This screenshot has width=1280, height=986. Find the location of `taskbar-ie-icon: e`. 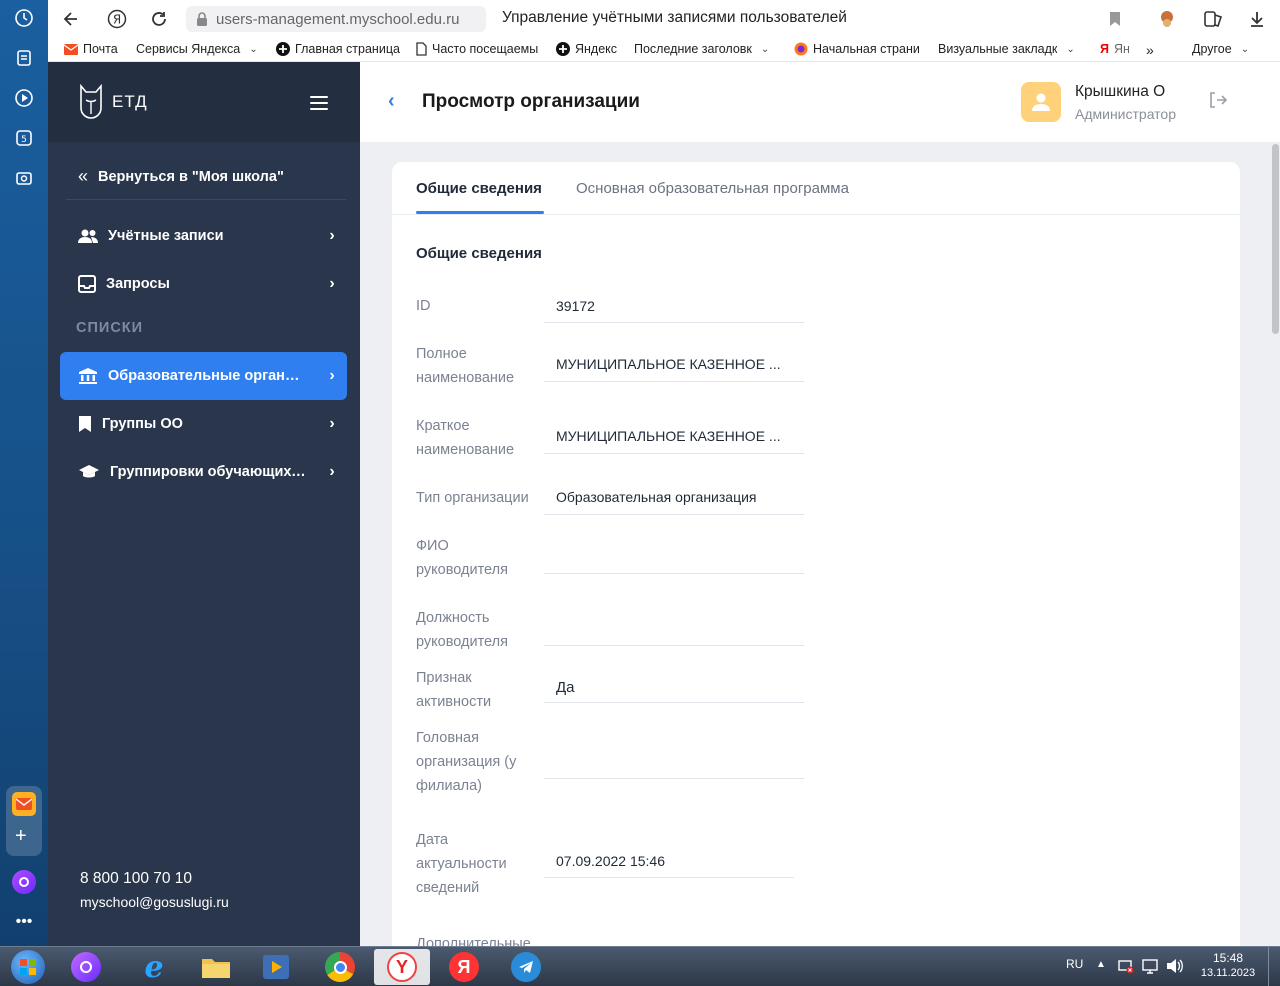

taskbar-ie-icon: e is located at coordinates (154, 967).